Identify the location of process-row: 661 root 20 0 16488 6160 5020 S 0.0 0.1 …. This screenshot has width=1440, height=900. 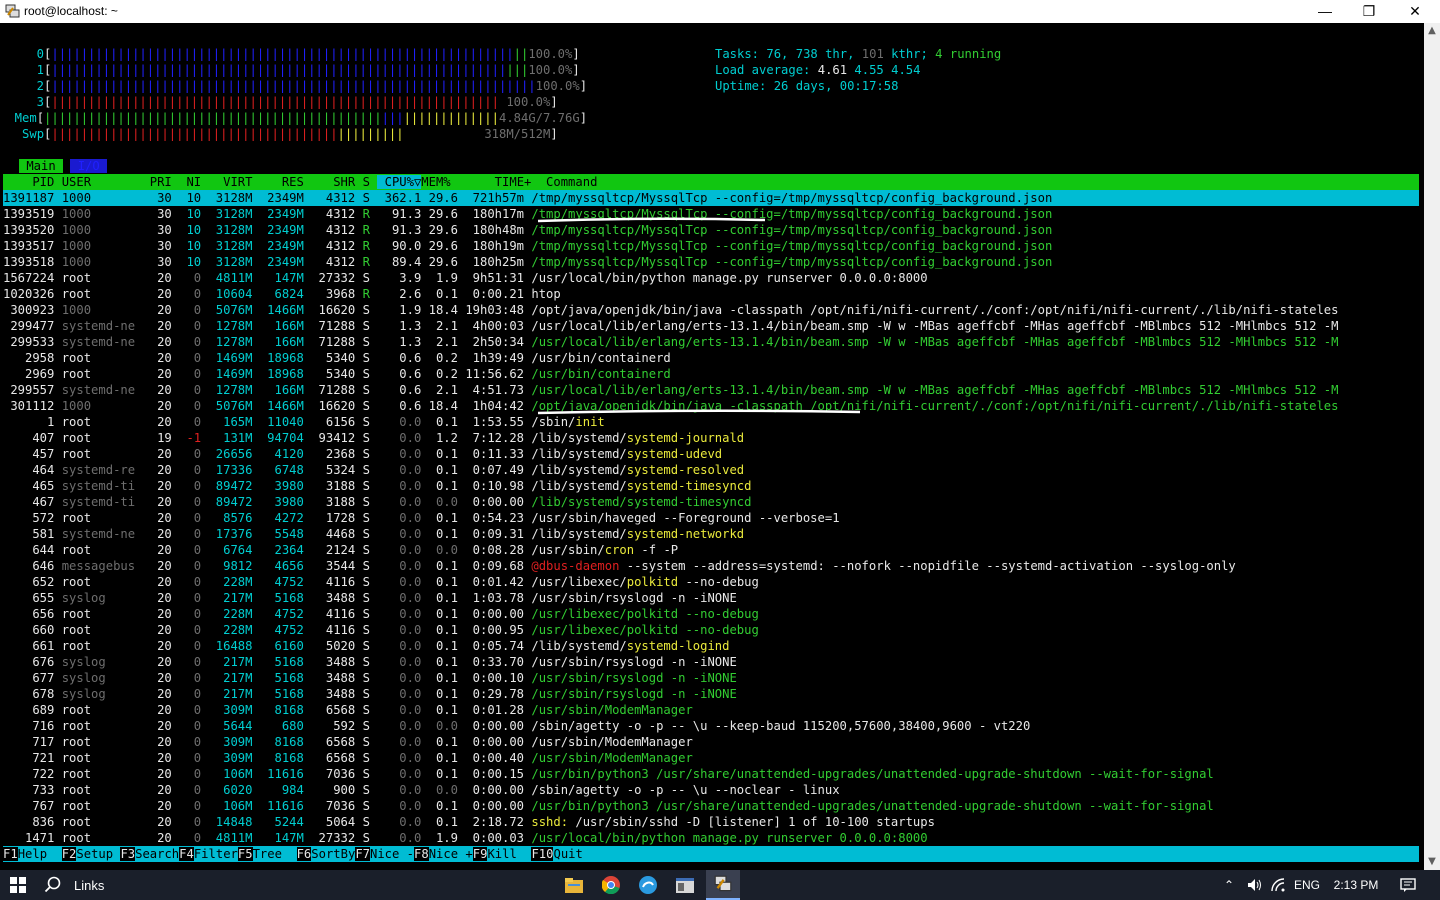
(711, 646).